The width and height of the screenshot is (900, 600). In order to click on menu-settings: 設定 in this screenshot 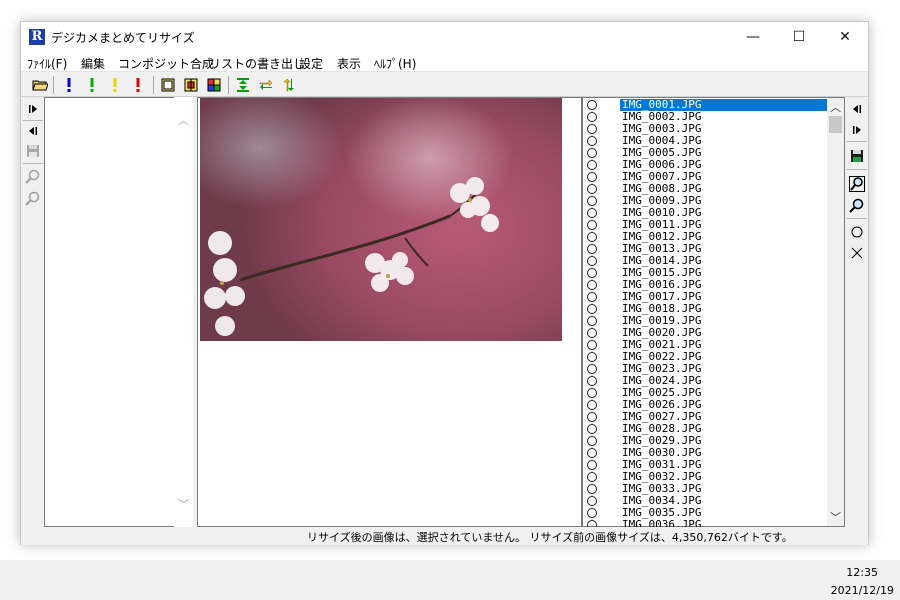, I will do `click(311, 63)`.